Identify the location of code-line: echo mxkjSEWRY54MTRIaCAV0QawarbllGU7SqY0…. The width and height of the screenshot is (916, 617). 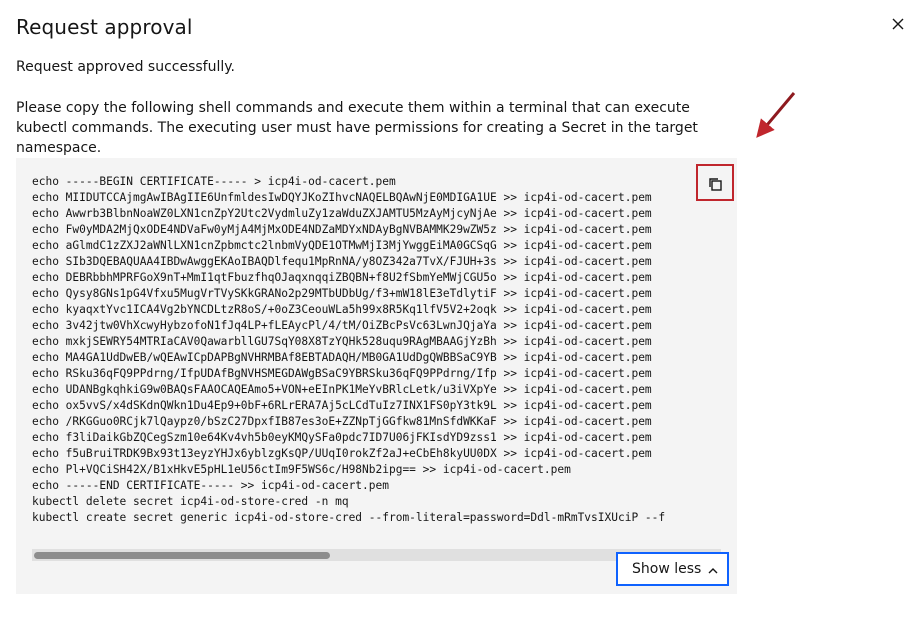
(342, 341).